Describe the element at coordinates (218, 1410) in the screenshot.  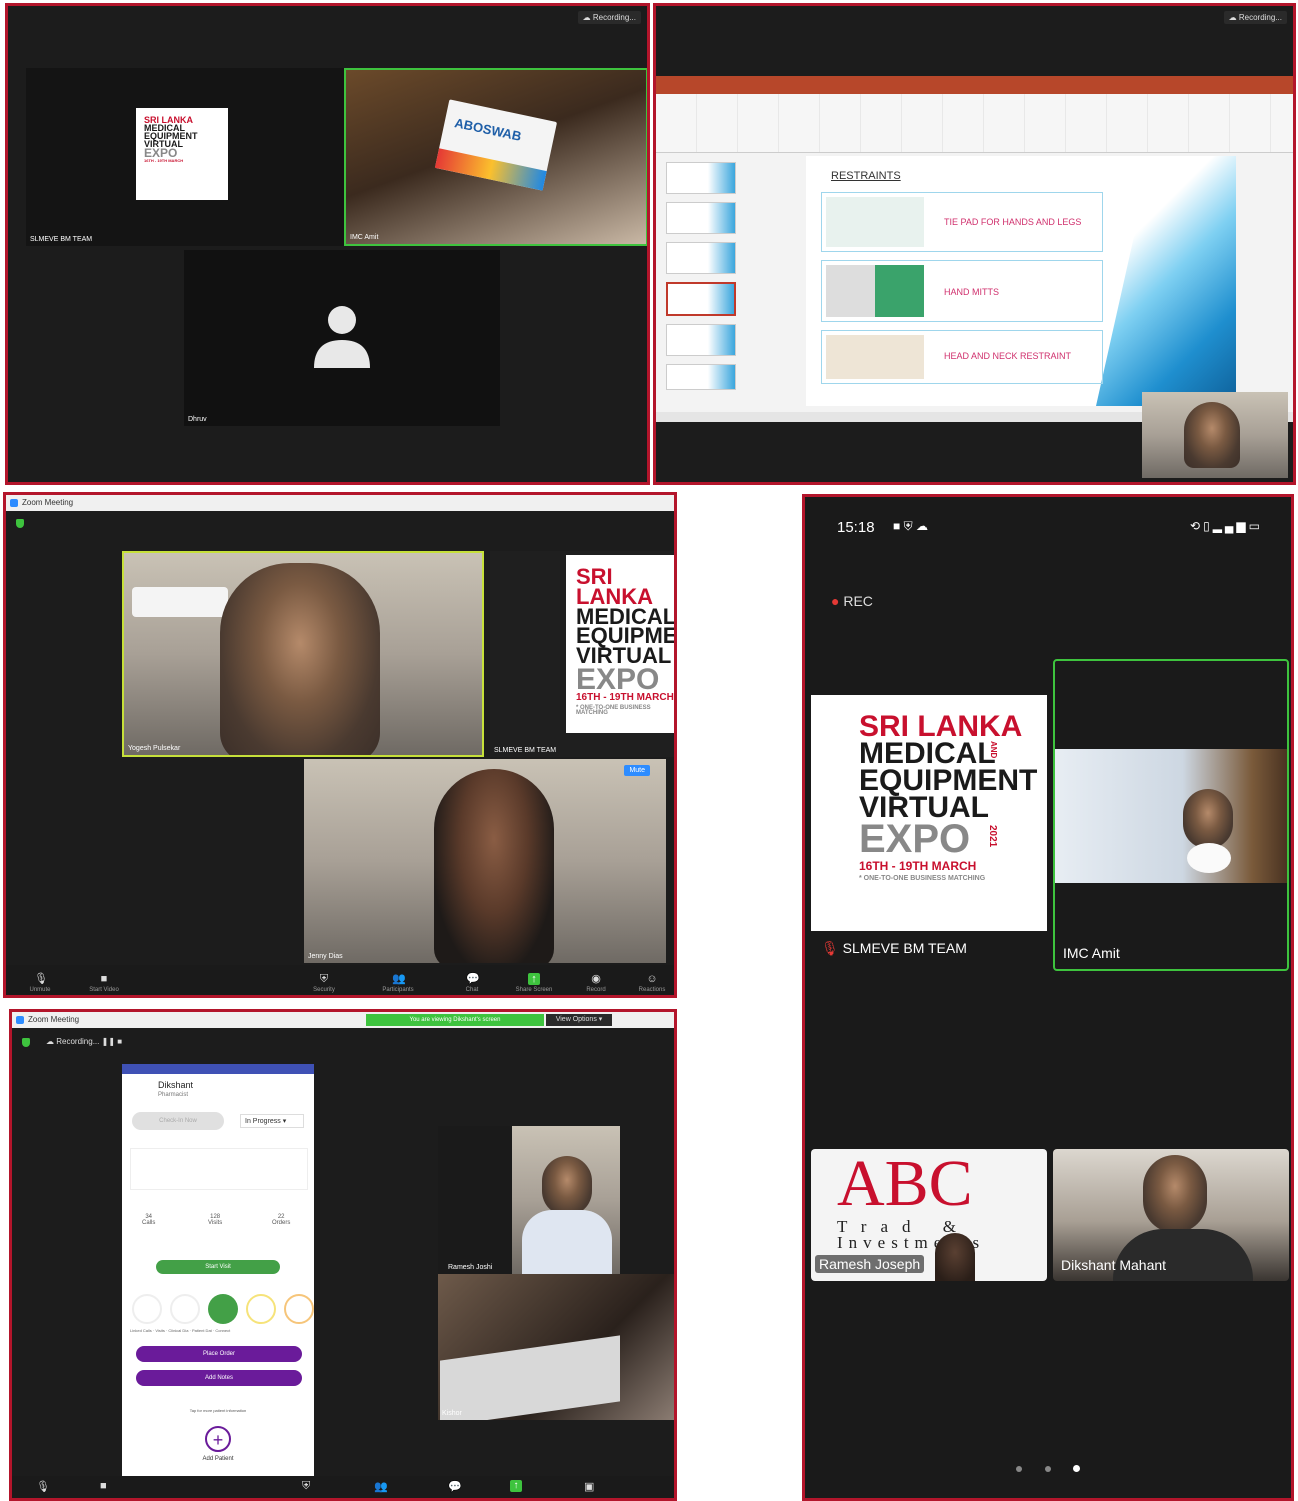
I see `tap-hint: Tap for more patient information` at that location.